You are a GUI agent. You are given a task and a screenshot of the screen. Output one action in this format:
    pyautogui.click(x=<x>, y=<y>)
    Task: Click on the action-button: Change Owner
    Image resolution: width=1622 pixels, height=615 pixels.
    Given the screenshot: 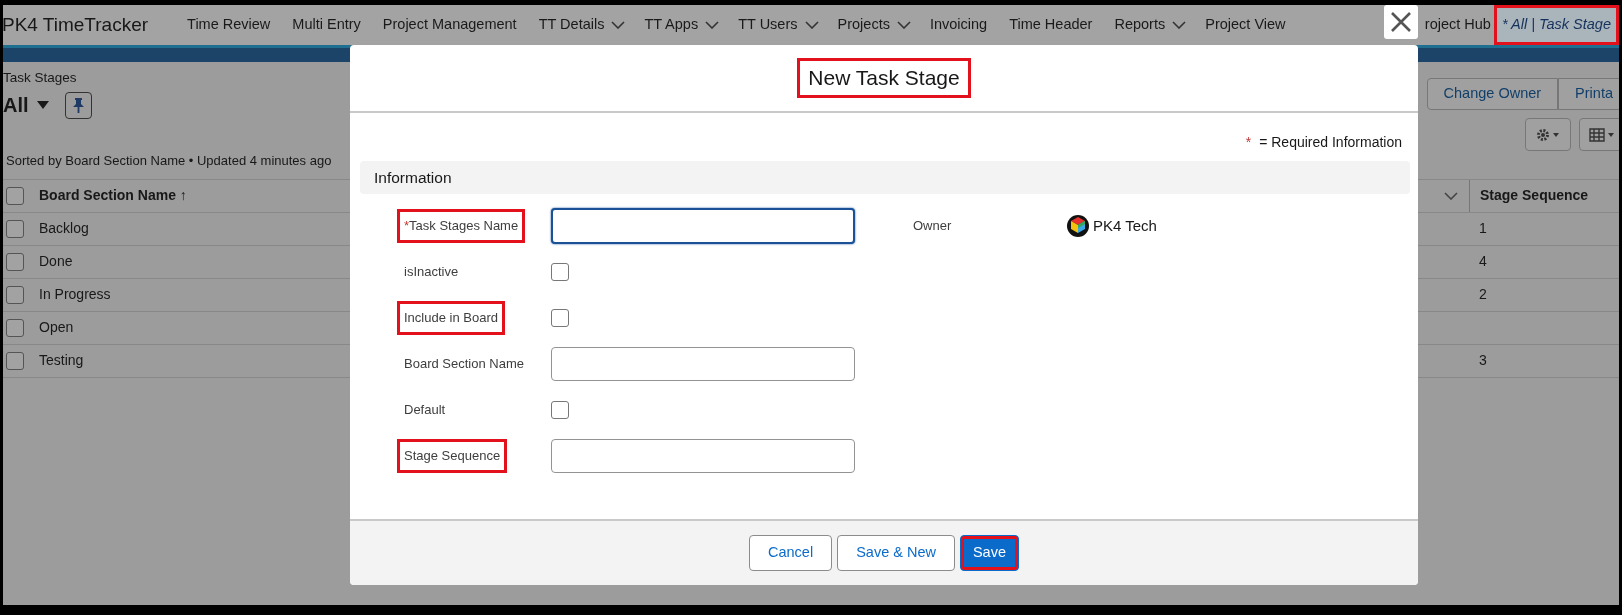 What is the action you would take?
    pyautogui.click(x=1492, y=94)
    